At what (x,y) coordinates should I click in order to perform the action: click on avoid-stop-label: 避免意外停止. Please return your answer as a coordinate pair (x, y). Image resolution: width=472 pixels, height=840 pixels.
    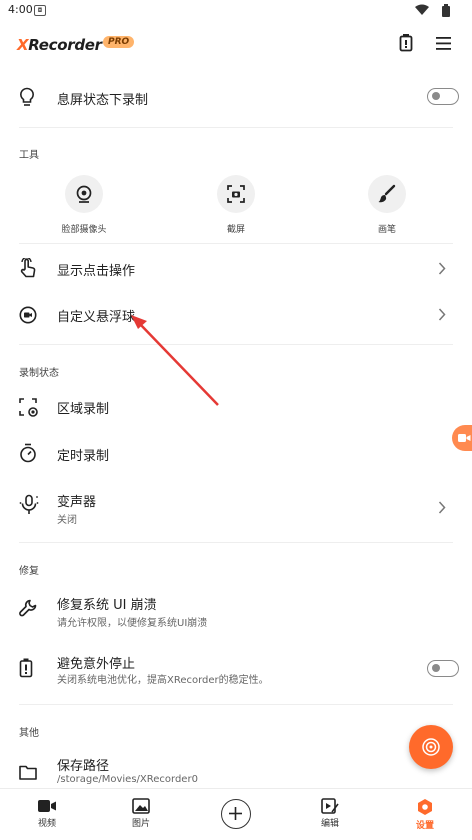
    Looking at the image, I should click on (96, 664).